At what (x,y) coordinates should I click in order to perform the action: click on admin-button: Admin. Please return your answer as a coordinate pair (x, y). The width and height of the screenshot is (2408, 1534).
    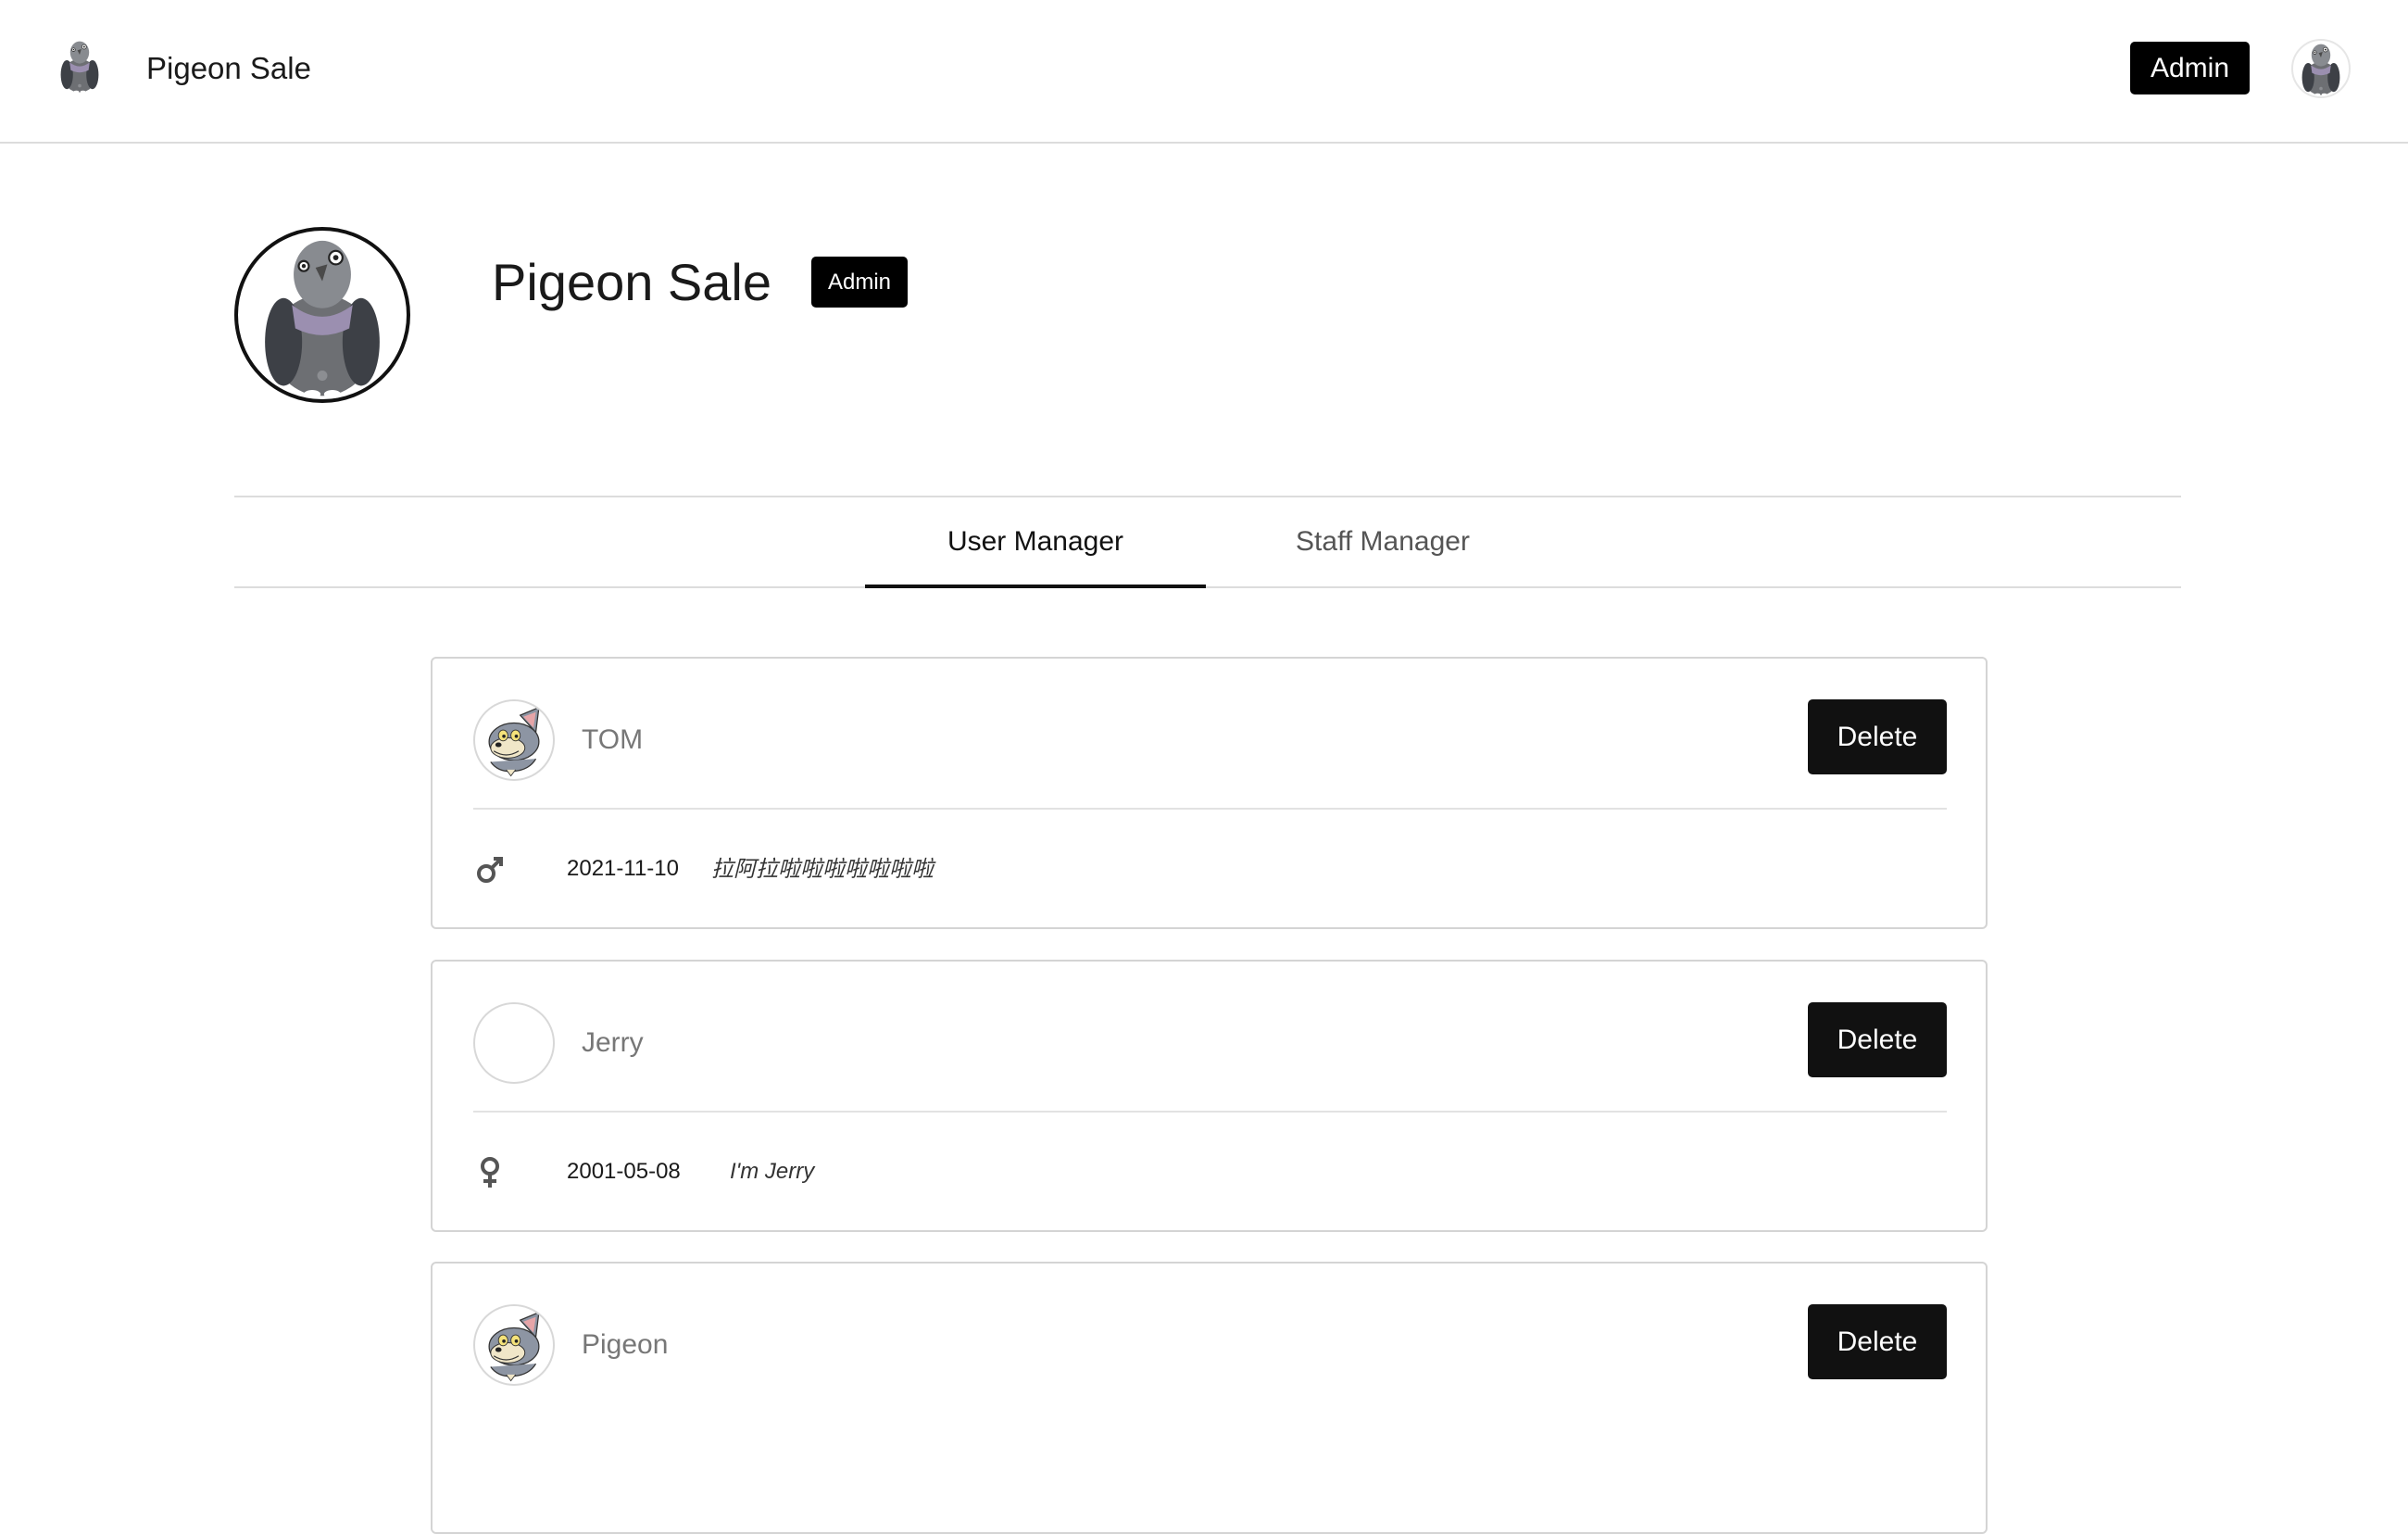
    Looking at the image, I should click on (2190, 68).